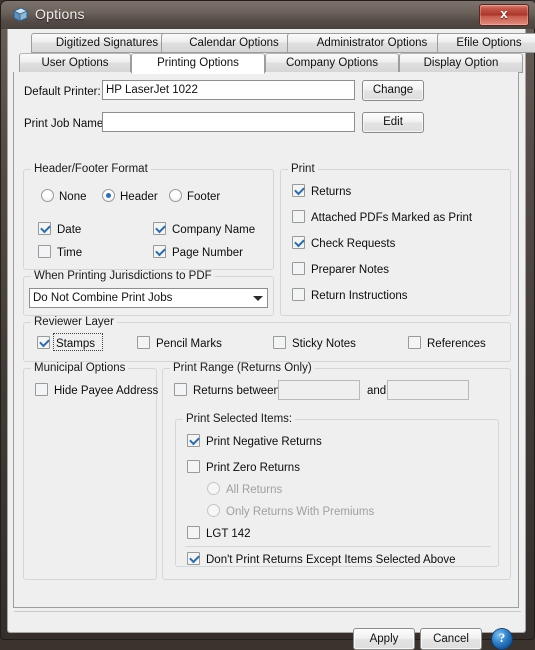 The image size is (535, 650). I want to click on cancel-button: Cancel, so click(451, 639).